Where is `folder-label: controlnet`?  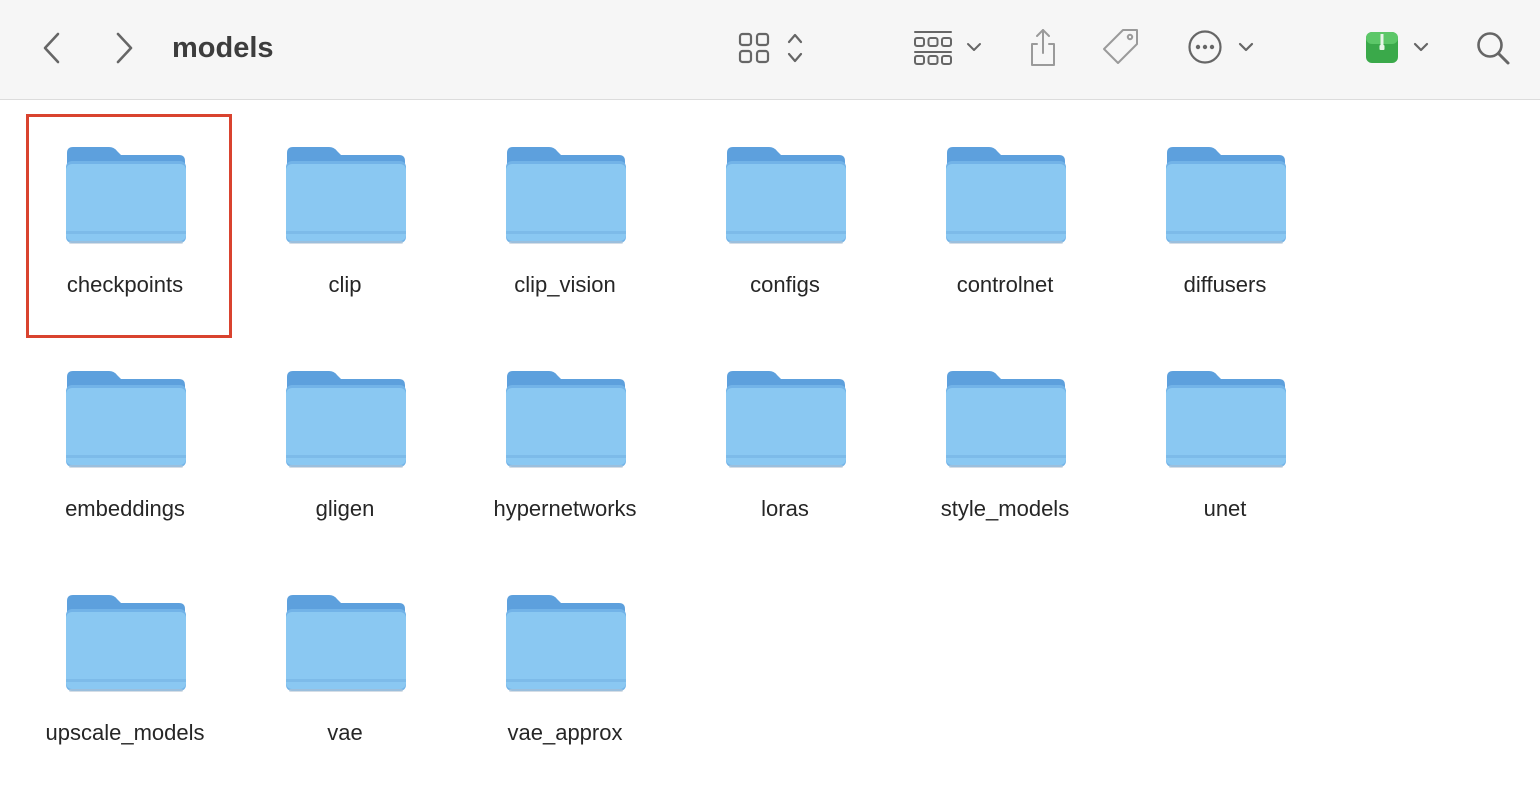
folder-label: controlnet is located at coordinates (1005, 284).